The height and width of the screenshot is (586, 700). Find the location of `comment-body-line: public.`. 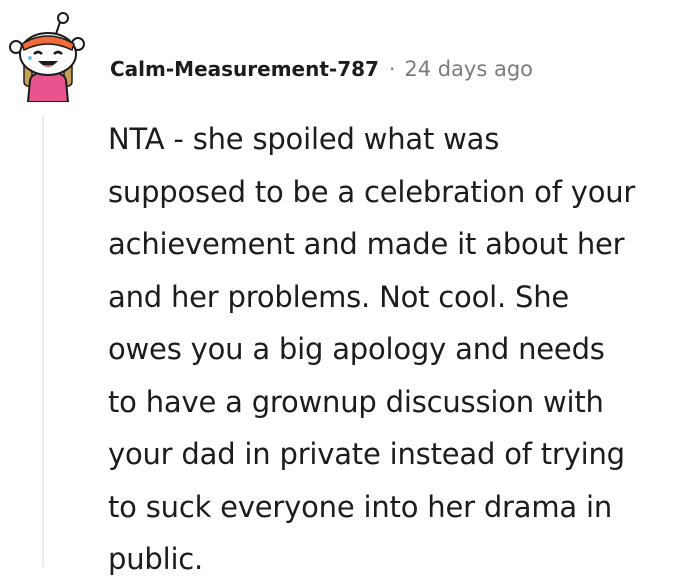

comment-body-line: public. is located at coordinates (156, 559).